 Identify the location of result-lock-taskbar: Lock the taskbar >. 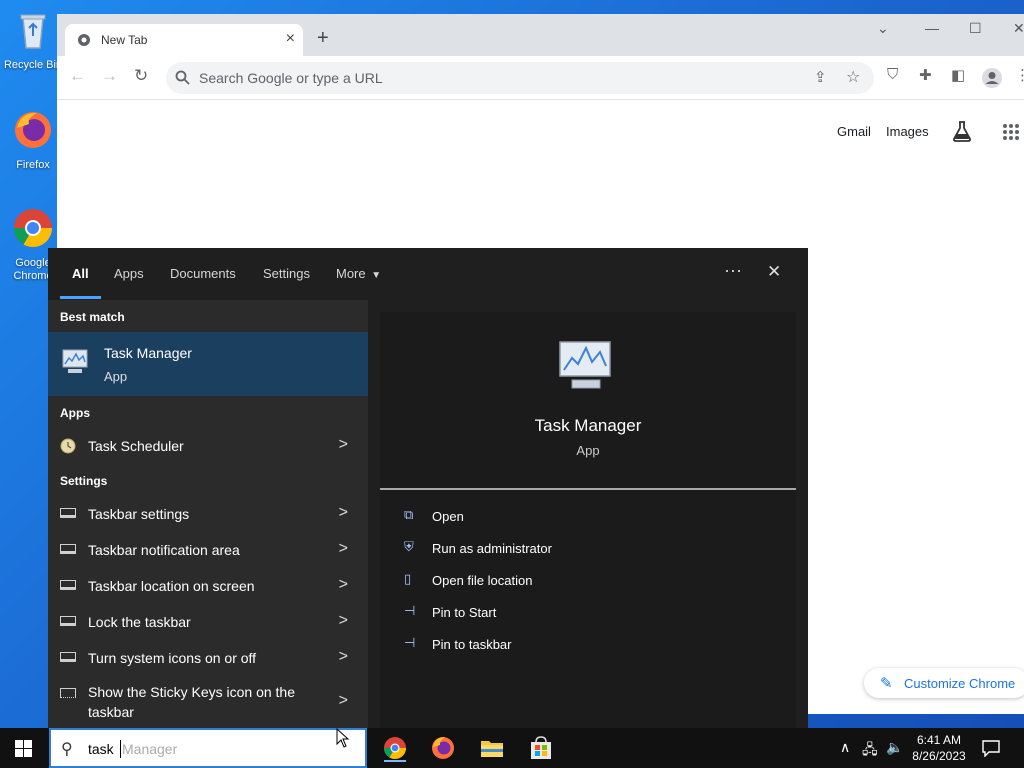
(208, 622).